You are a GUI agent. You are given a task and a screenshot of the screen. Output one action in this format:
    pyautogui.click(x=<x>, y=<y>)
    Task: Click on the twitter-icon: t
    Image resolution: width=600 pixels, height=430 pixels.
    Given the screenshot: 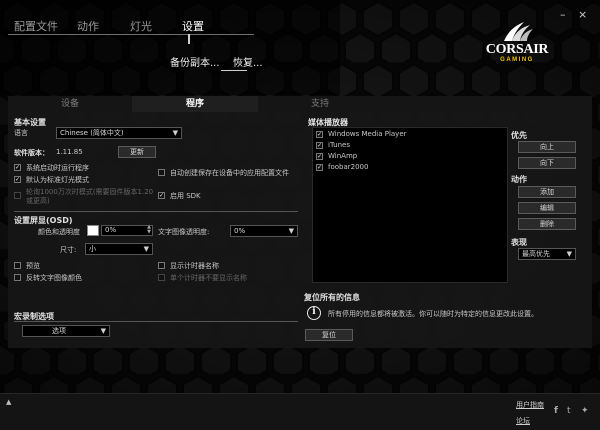 What is the action you would take?
    pyautogui.click(x=569, y=411)
    